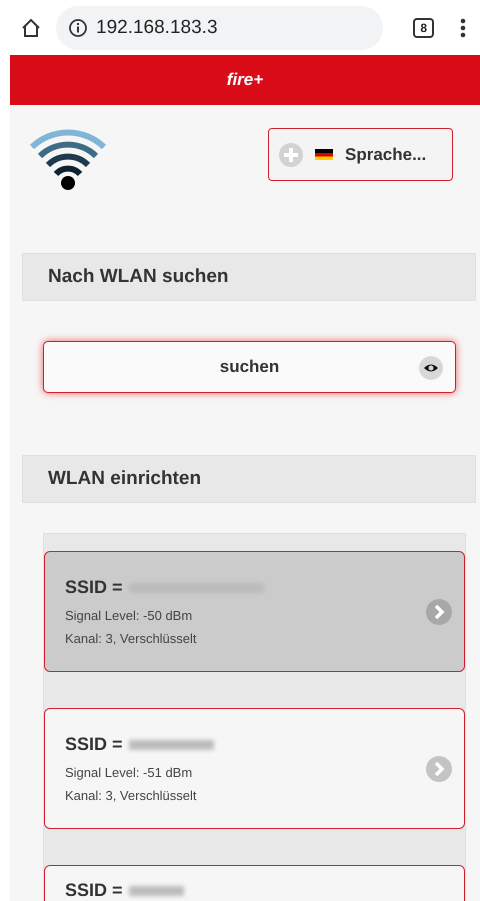 The image size is (480, 901). I want to click on app-title: fire+, so click(245, 80).